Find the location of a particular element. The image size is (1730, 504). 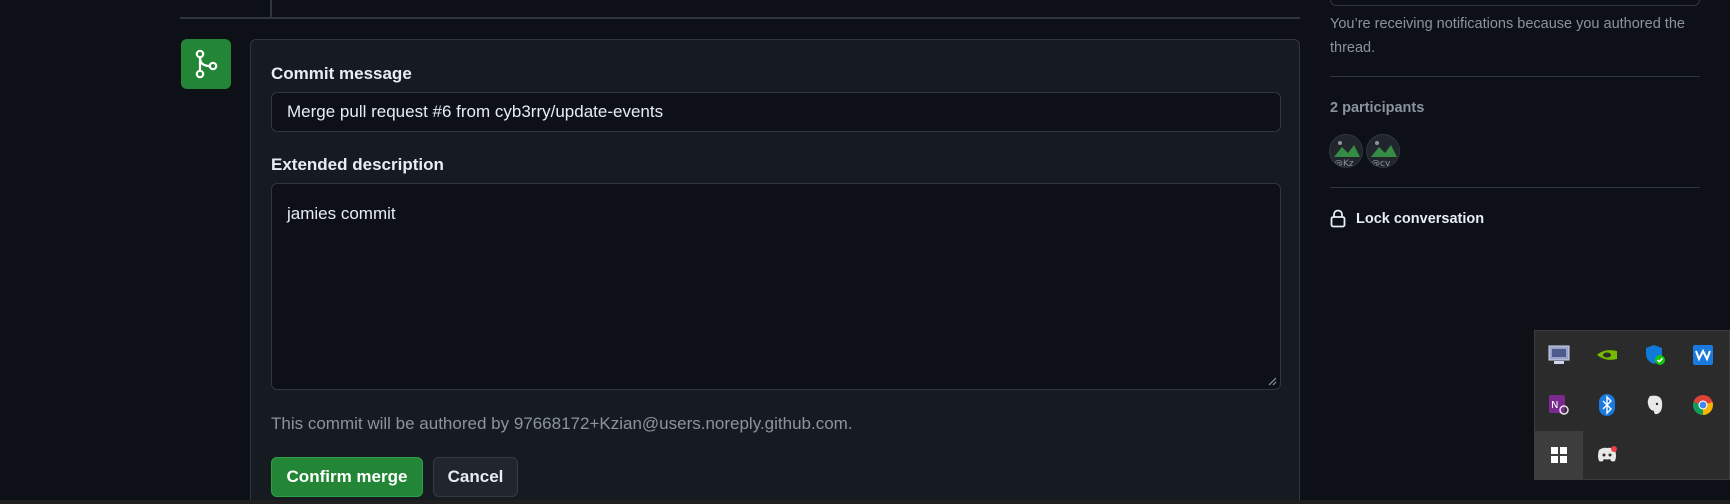

timeline-divider is located at coordinates (740, 18).